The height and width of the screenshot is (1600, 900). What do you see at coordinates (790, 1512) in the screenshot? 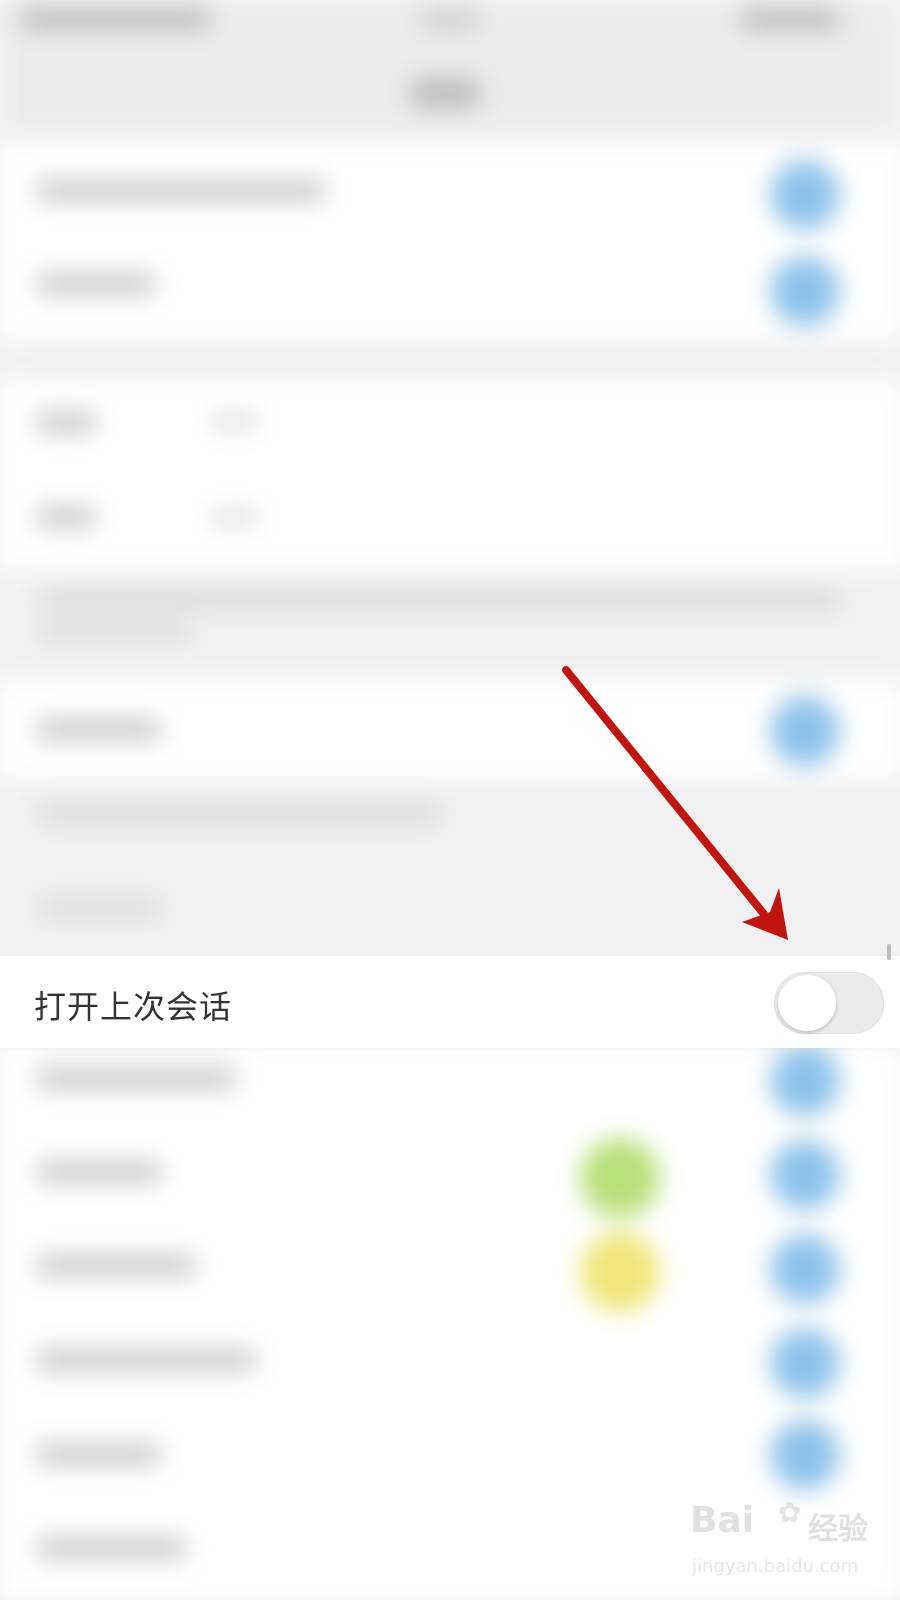
I see `paw-icon: ✿` at bounding box center [790, 1512].